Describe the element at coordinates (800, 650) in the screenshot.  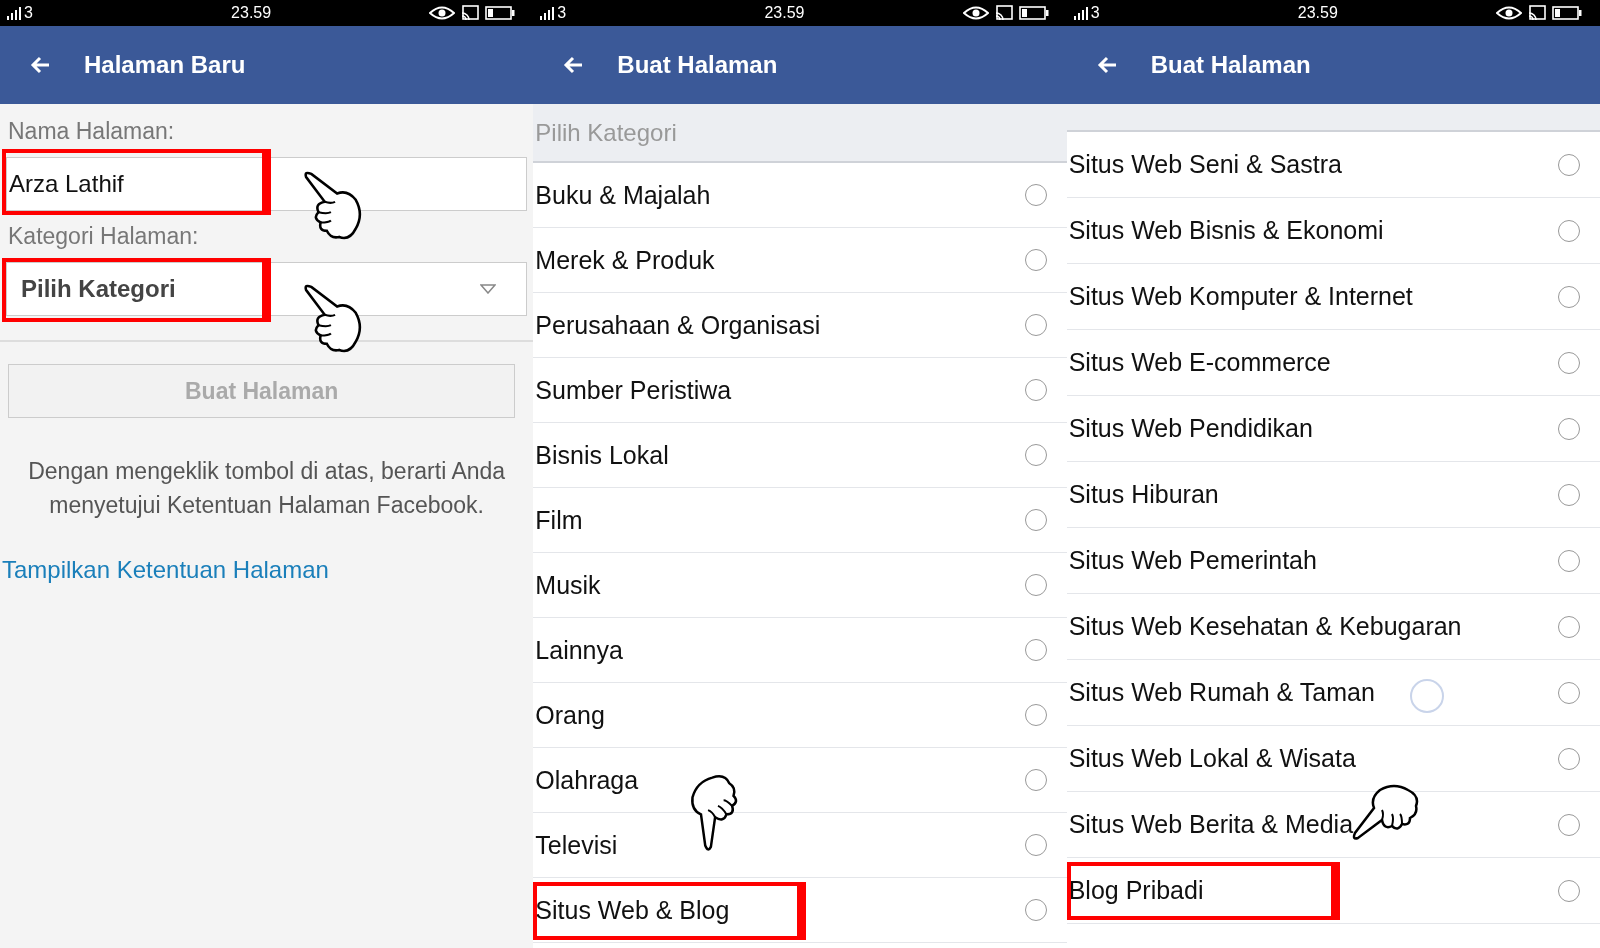
I see `category-option: Lainnya` at that location.